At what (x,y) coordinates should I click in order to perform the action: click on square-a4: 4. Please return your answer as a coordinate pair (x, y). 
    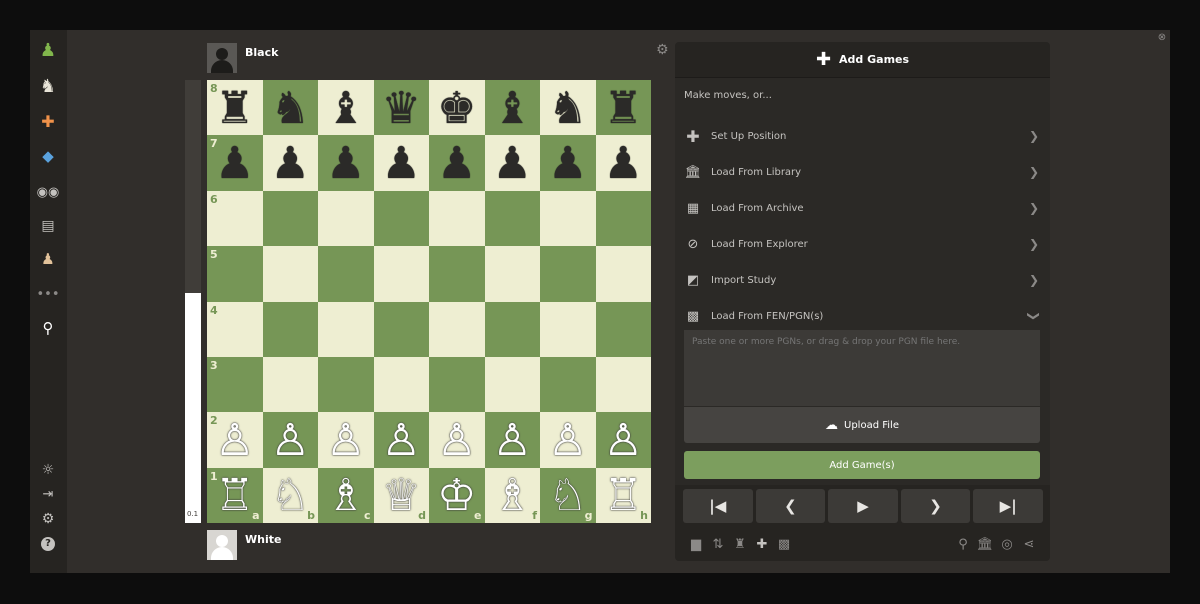
    Looking at the image, I should click on (235, 329).